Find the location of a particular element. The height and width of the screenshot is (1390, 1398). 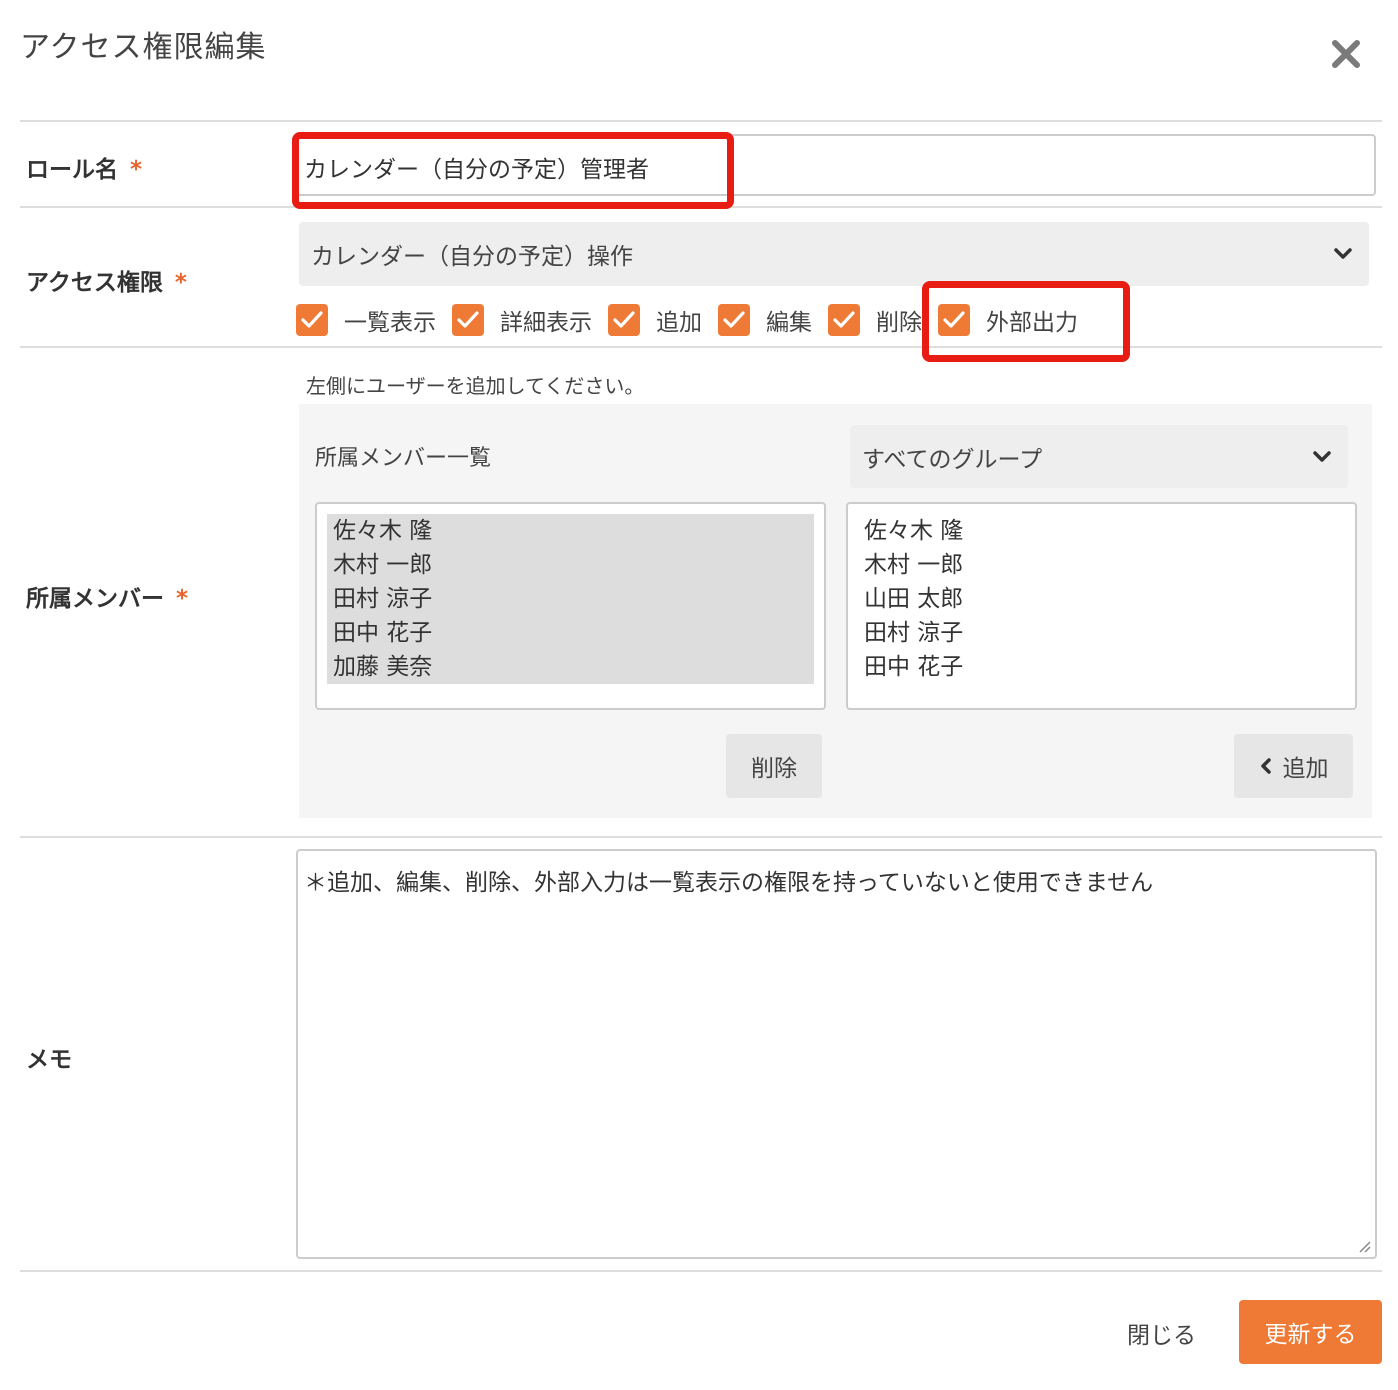

permission-label: 詳細表示 is located at coordinates (546, 323).